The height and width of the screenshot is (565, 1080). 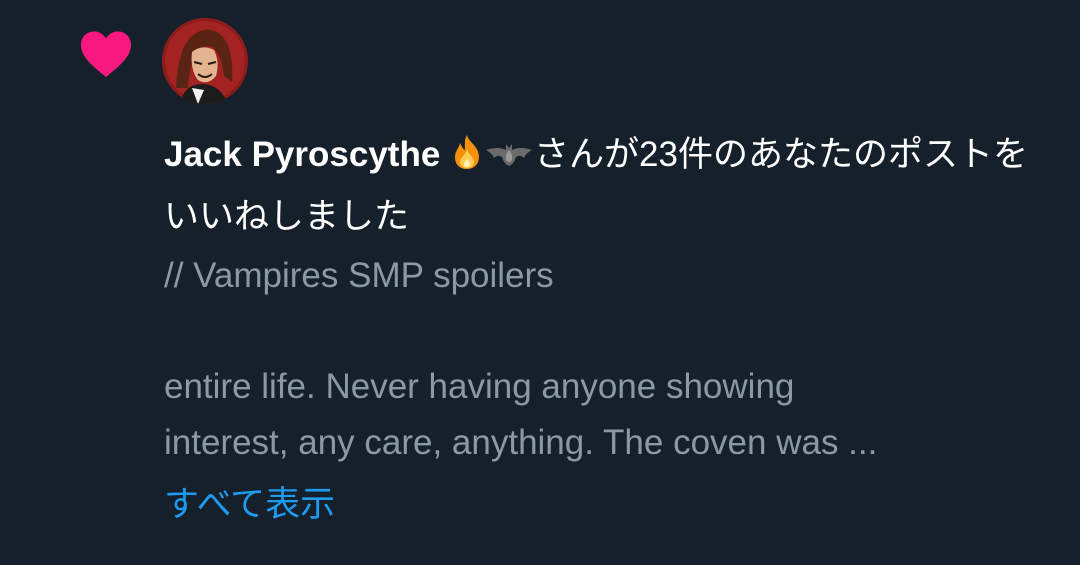 I want to click on show-all-link: すべて表示, so click(x=249, y=505).